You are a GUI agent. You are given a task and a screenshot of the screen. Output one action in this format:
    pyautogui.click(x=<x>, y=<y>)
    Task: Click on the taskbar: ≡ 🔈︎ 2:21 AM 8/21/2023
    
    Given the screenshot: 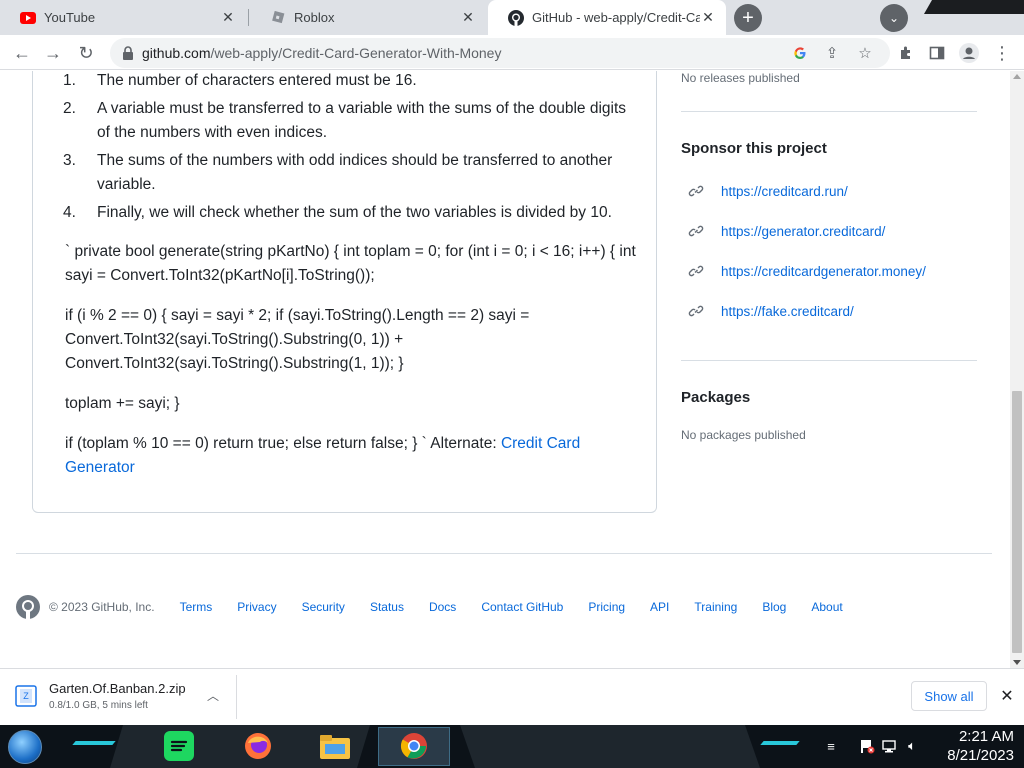 What is the action you would take?
    pyautogui.click(x=512, y=746)
    